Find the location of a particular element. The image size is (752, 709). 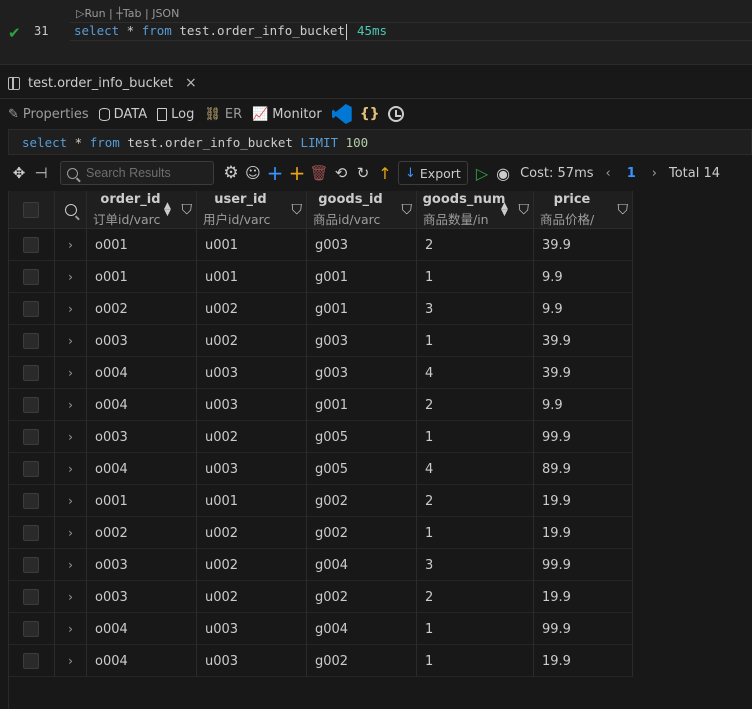

code-line: select * from test.order_info_bucket 45ms is located at coordinates (230, 31).